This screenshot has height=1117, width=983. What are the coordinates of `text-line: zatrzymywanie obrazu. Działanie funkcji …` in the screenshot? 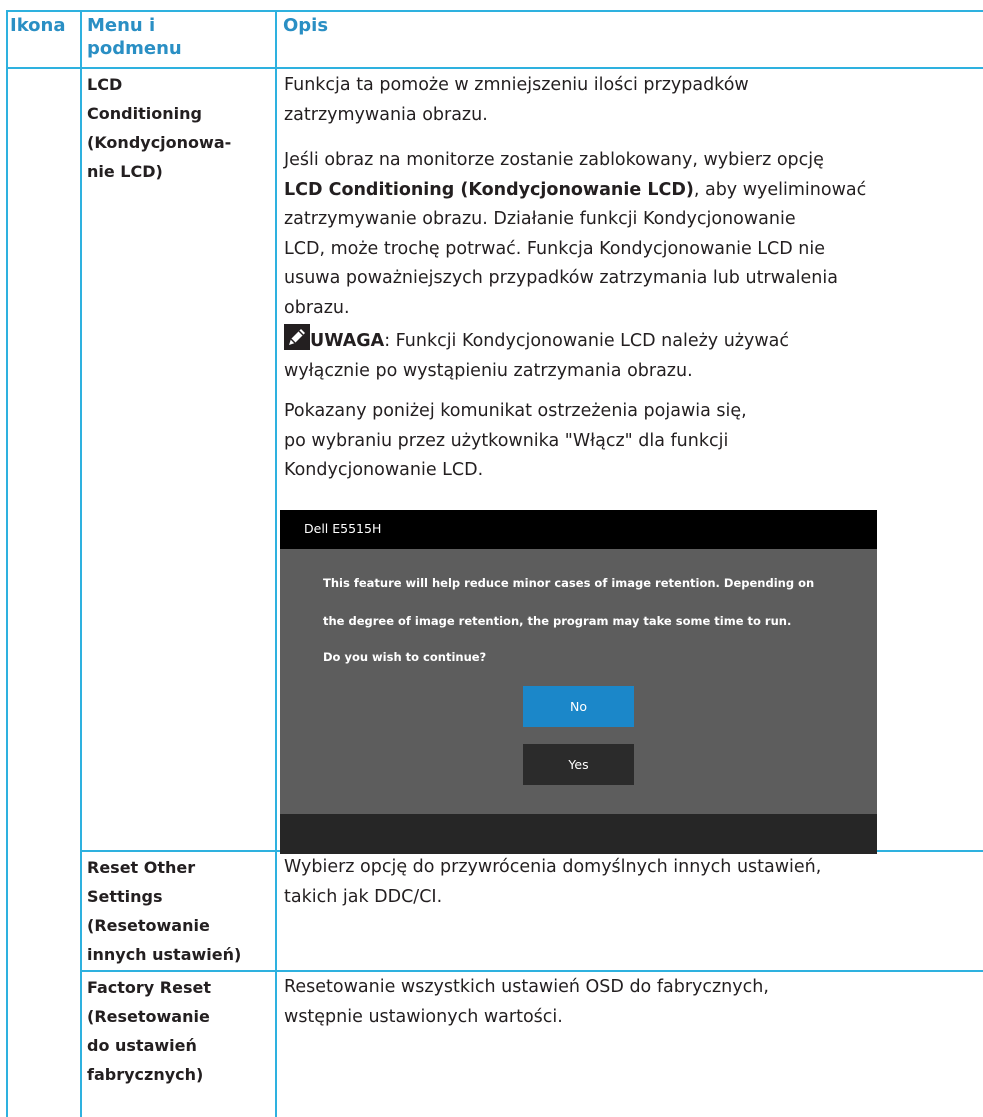 It's located at (540, 219).